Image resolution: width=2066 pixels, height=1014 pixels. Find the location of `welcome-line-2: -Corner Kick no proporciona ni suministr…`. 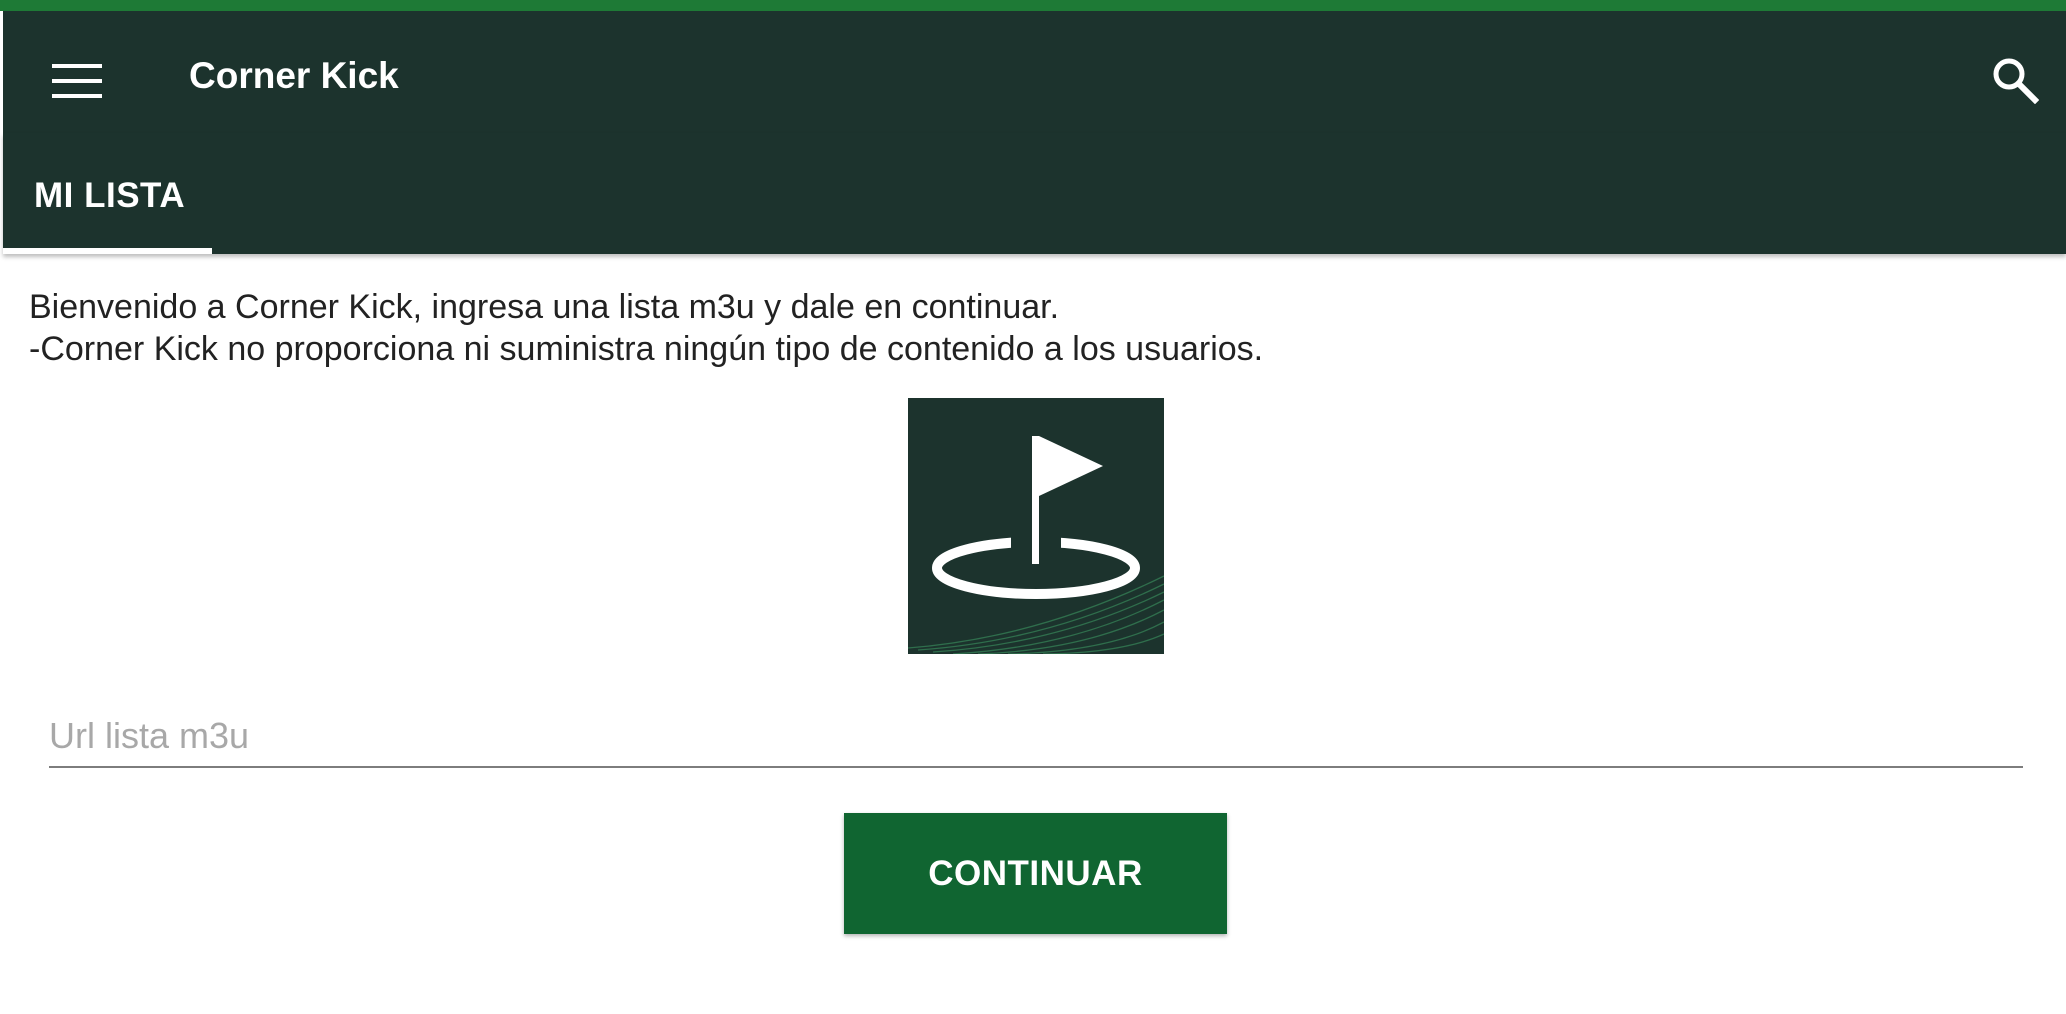

welcome-line-2: -Corner Kick no proporciona ni suministr… is located at coordinates (646, 349).